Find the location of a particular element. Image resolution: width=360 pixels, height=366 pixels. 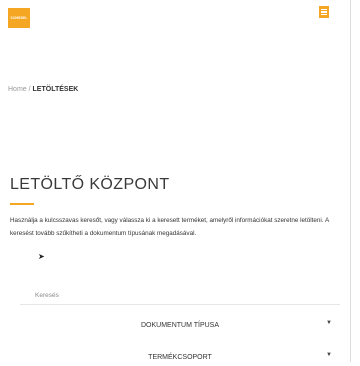

search-placeholder: Keresés is located at coordinates (47, 295).